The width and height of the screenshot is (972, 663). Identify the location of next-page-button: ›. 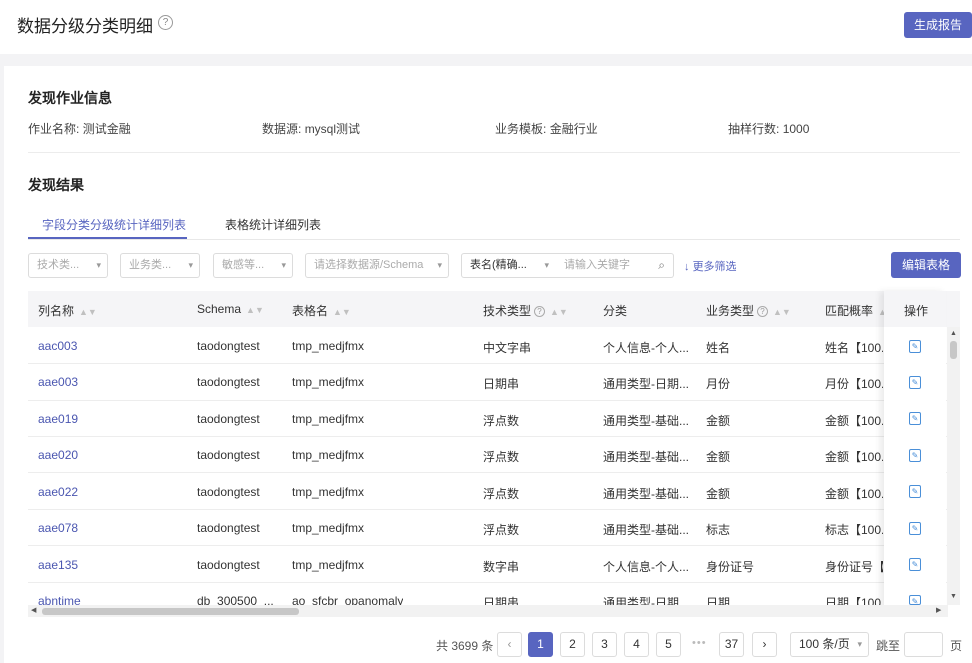
(764, 644).